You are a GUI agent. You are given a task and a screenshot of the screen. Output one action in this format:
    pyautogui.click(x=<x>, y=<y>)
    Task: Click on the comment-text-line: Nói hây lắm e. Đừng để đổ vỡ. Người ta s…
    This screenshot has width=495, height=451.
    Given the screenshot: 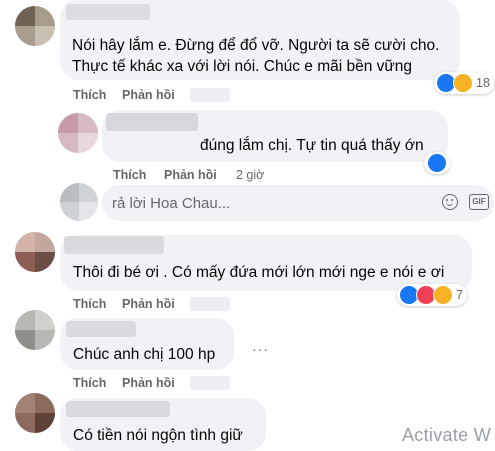 What is the action you would take?
    pyautogui.click(x=256, y=45)
    